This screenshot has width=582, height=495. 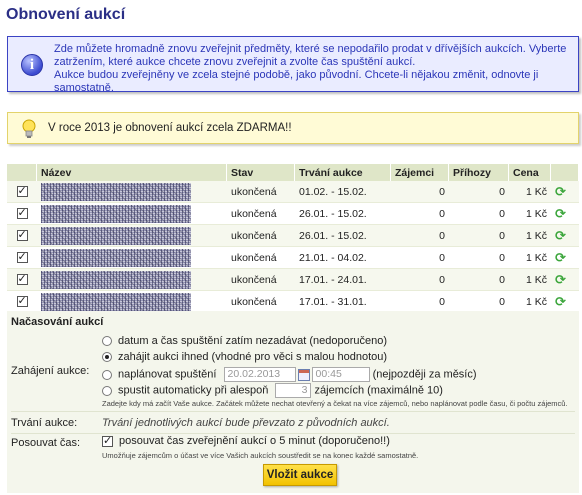 I want to click on submit-button: Vložit aukce, so click(x=300, y=475).